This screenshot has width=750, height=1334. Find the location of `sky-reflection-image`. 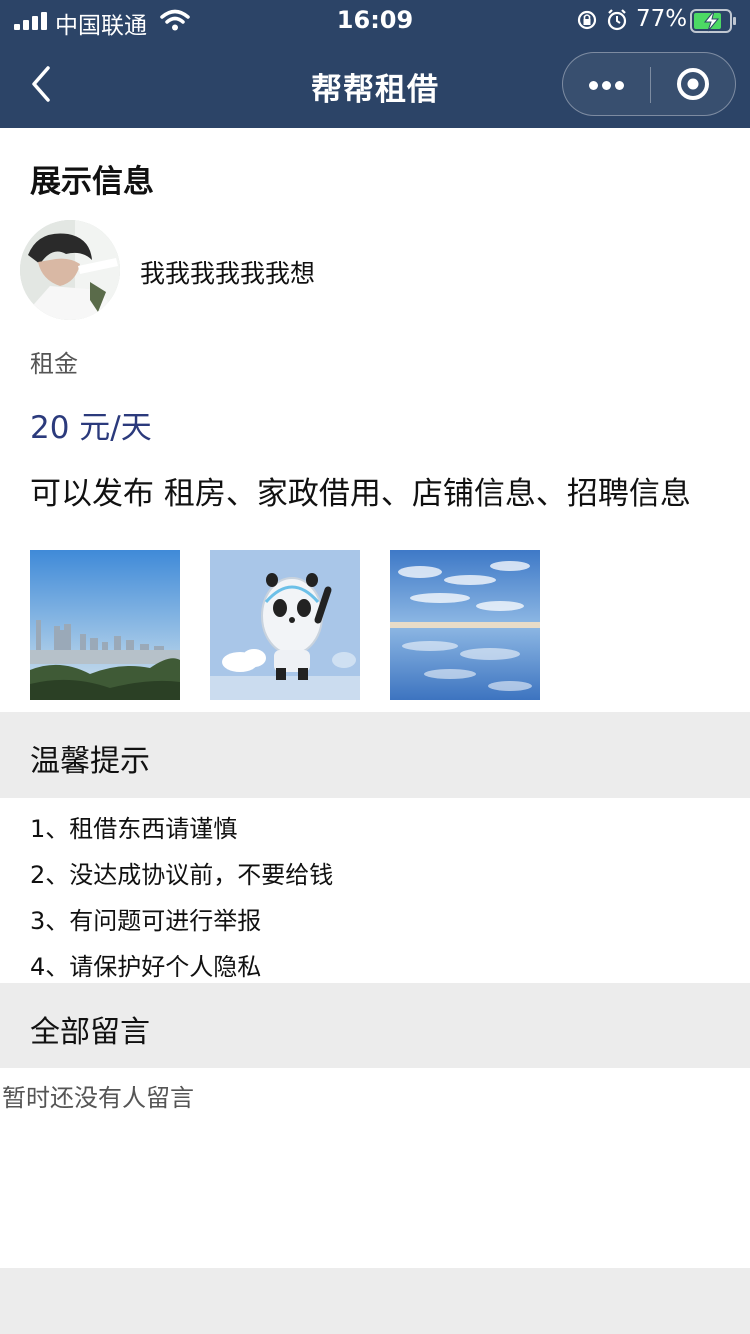

sky-reflection-image is located at coordinates (465, 625).